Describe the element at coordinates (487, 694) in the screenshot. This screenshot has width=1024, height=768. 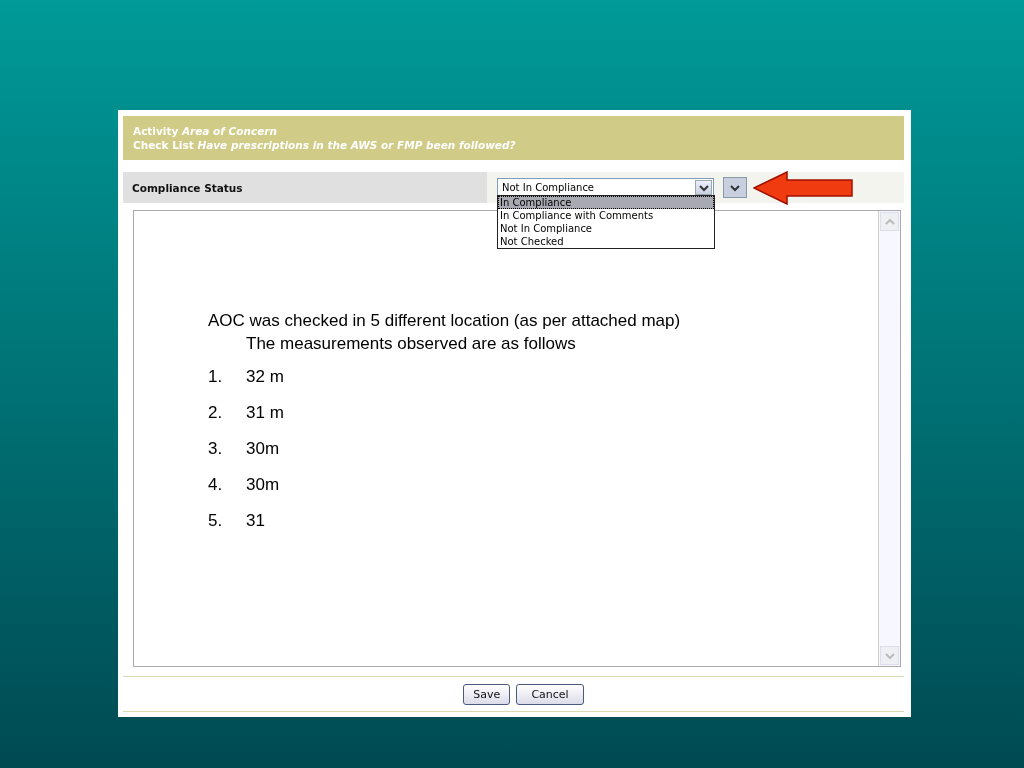
I see `save-button: Save` at that location.